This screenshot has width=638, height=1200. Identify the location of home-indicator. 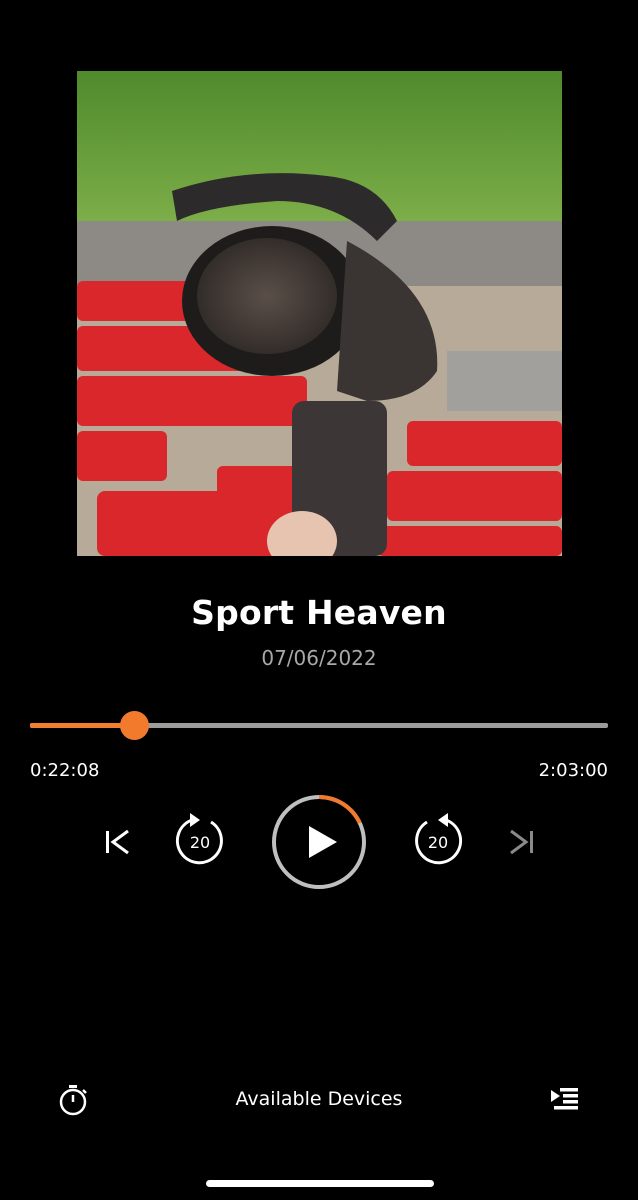
(320, 1183).